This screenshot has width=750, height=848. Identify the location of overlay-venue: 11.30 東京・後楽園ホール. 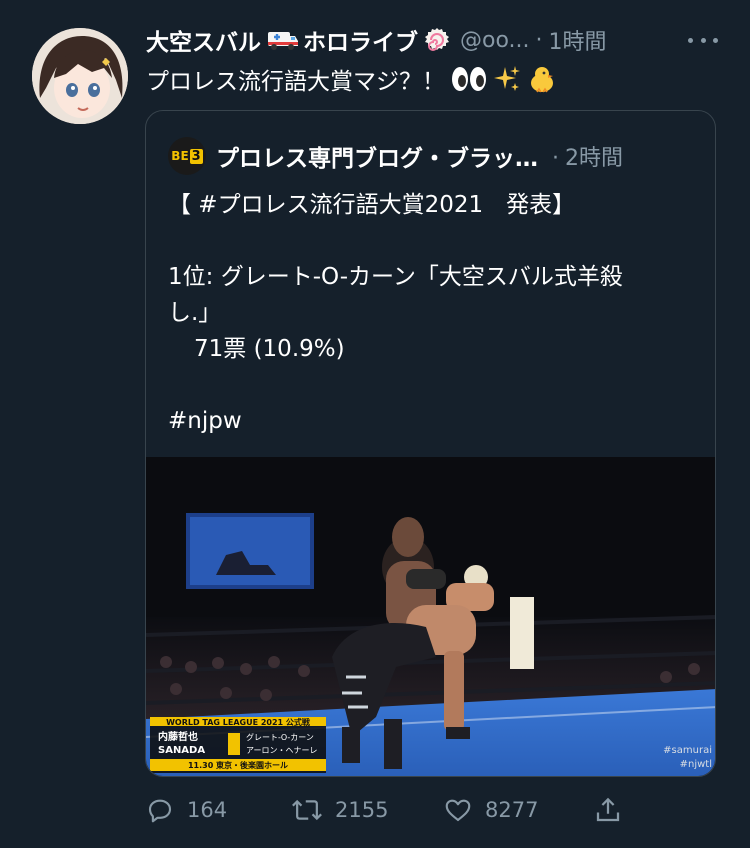
(238, 765).